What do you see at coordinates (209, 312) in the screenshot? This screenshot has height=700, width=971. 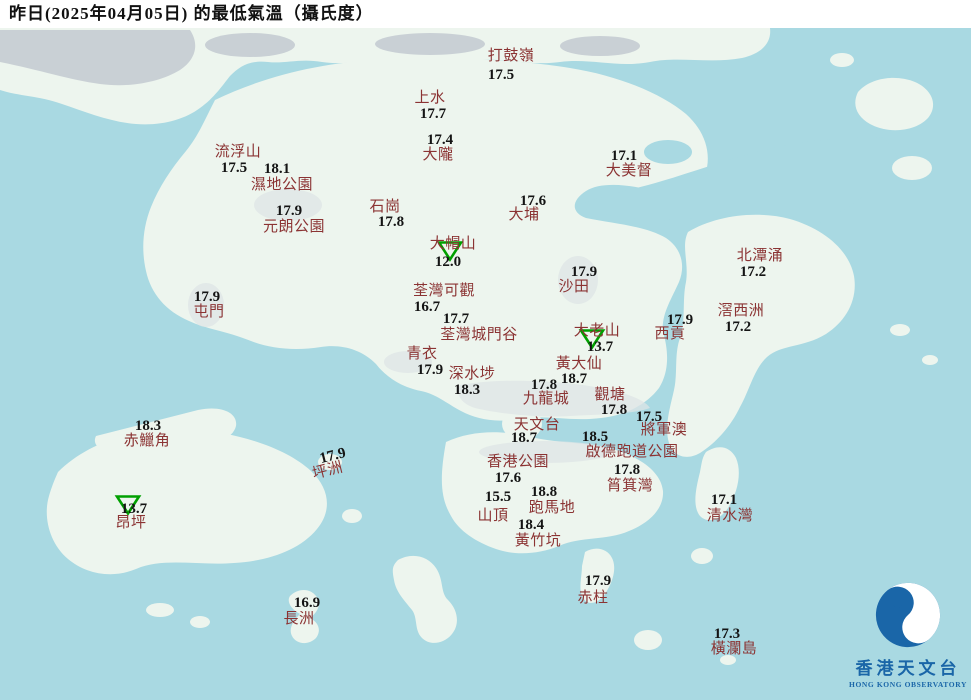 I see `station-name: 屯門` at bounding box center [209, 312].